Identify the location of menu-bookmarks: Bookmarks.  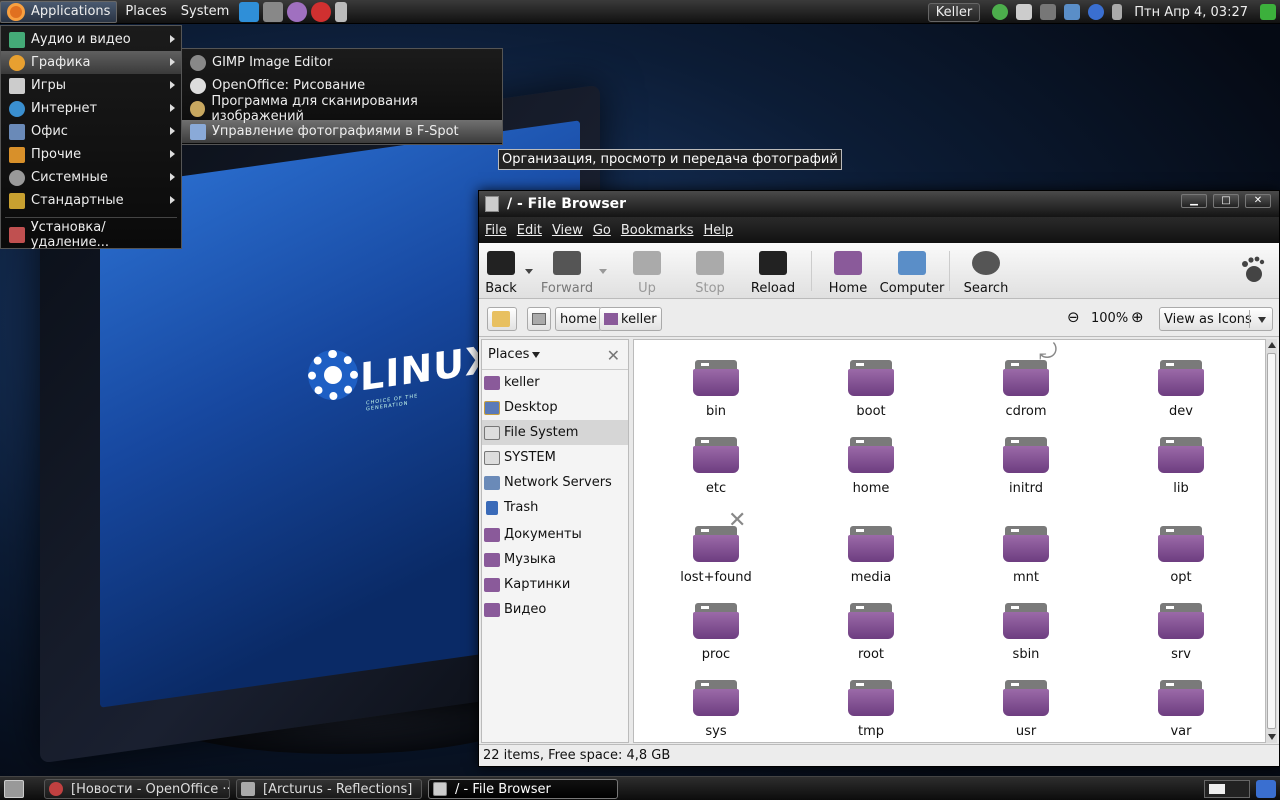
(657, 230).